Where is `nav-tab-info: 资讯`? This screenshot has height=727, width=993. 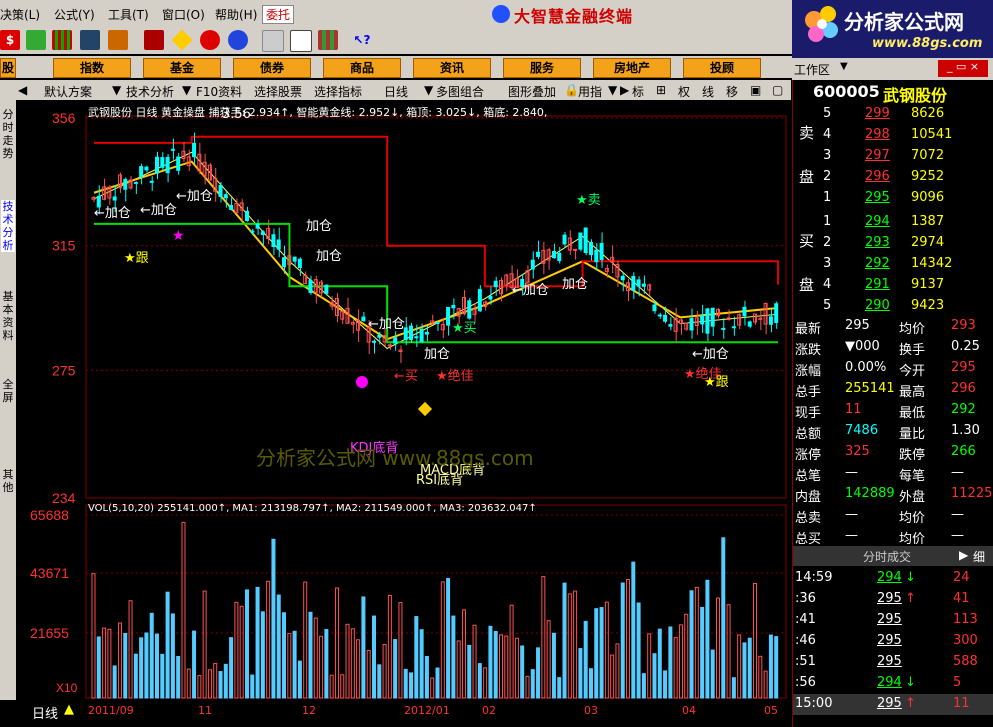
nav-tab-info: 资讯 is located at coordinates (452, 68).